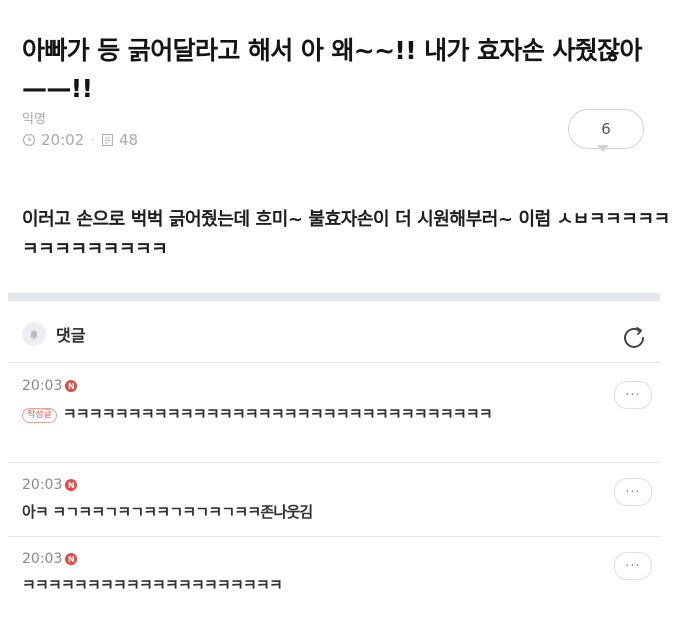  What do you see at coordinates (129, 140) in the screenshot?
I see `post-views: 48` at bounding box center [129, 140].